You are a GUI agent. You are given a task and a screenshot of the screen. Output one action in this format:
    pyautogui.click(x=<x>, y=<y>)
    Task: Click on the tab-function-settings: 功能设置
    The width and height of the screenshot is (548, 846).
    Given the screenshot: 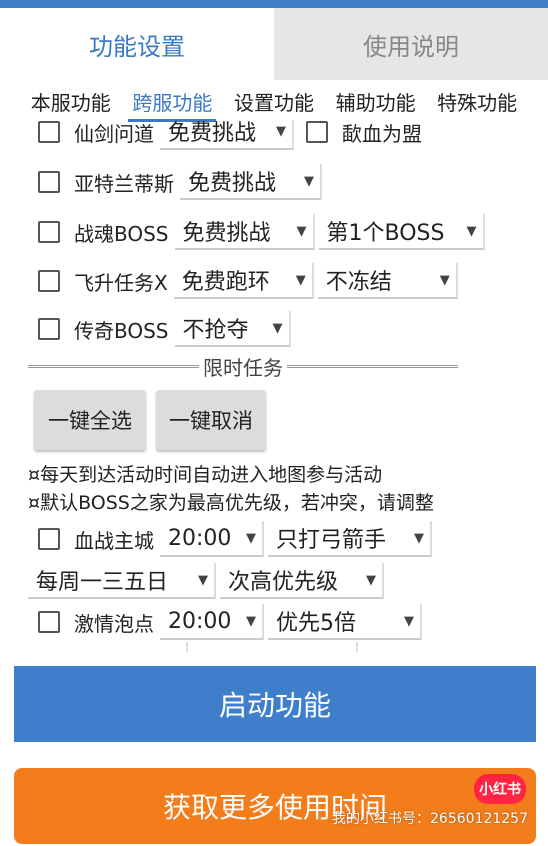 What is the action you would take?
    pyautogui.click(x=137, y=44)
    